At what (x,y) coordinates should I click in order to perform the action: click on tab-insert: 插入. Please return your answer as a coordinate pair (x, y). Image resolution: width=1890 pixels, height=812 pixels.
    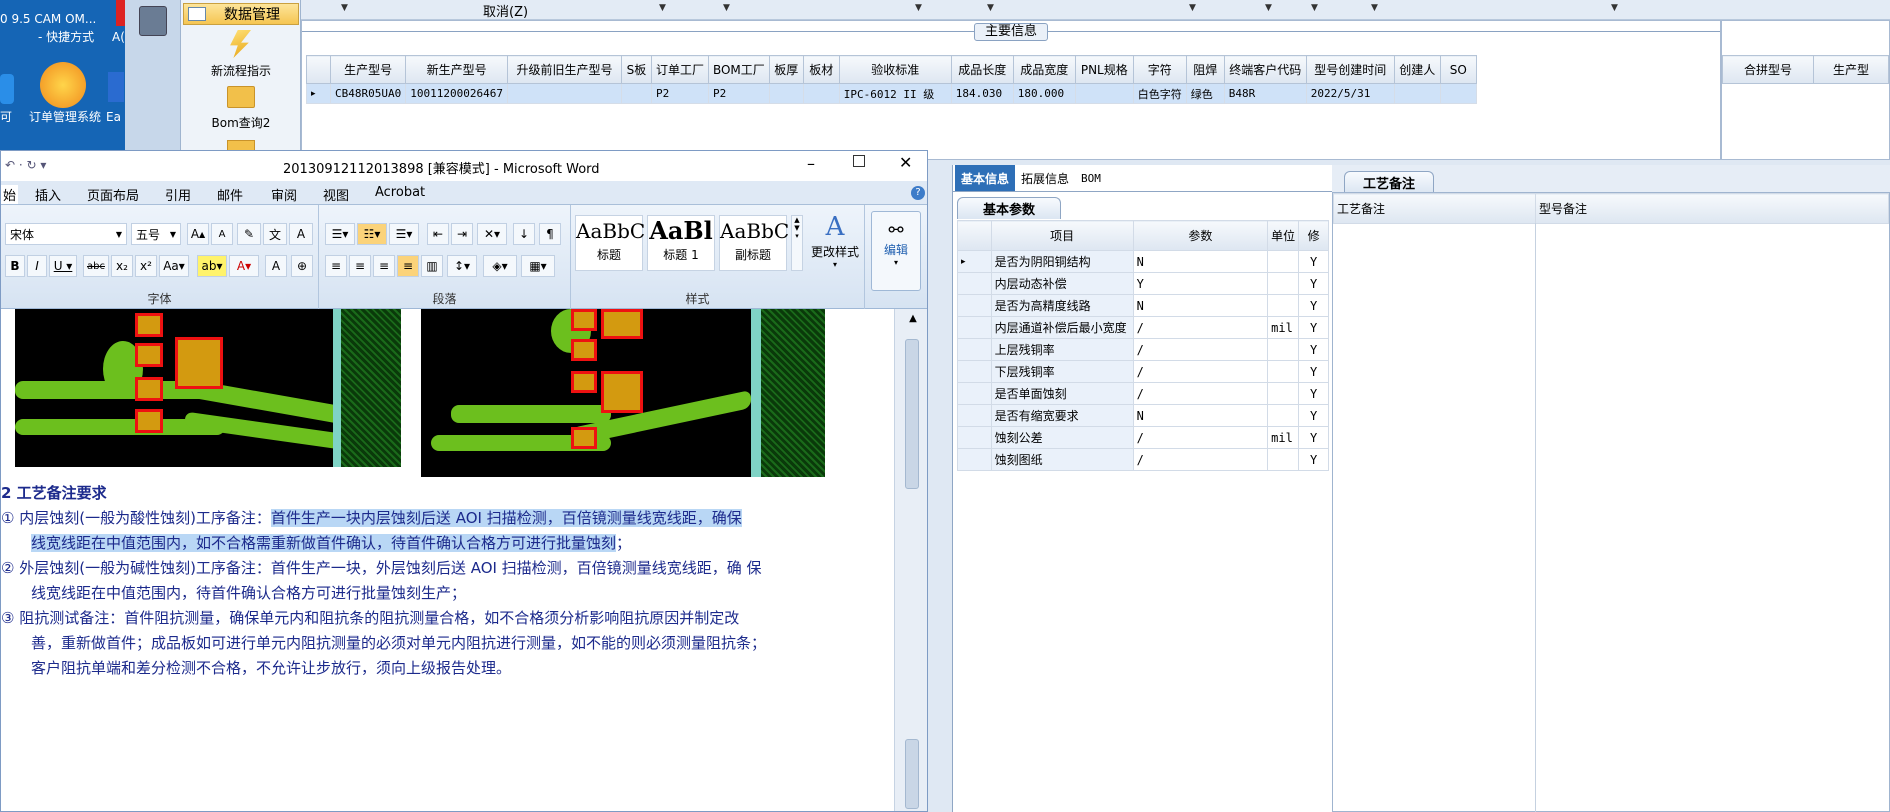
    Looking at the image, I should click on (48, 194).